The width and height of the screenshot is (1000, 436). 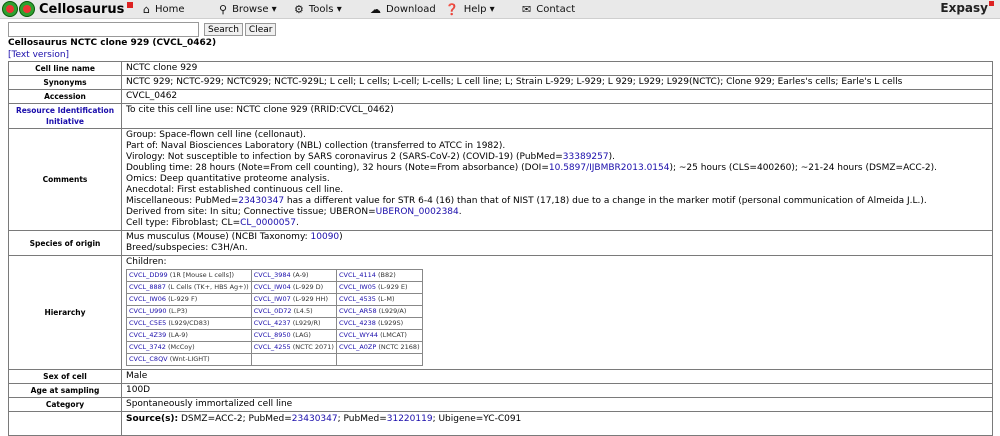 What do you see at coordinates (218, 237) in the screenshot?
I see `species-text: Mus musculus (Mouse) (NCBI Taxonomy:` at bounding box center [218, 237].